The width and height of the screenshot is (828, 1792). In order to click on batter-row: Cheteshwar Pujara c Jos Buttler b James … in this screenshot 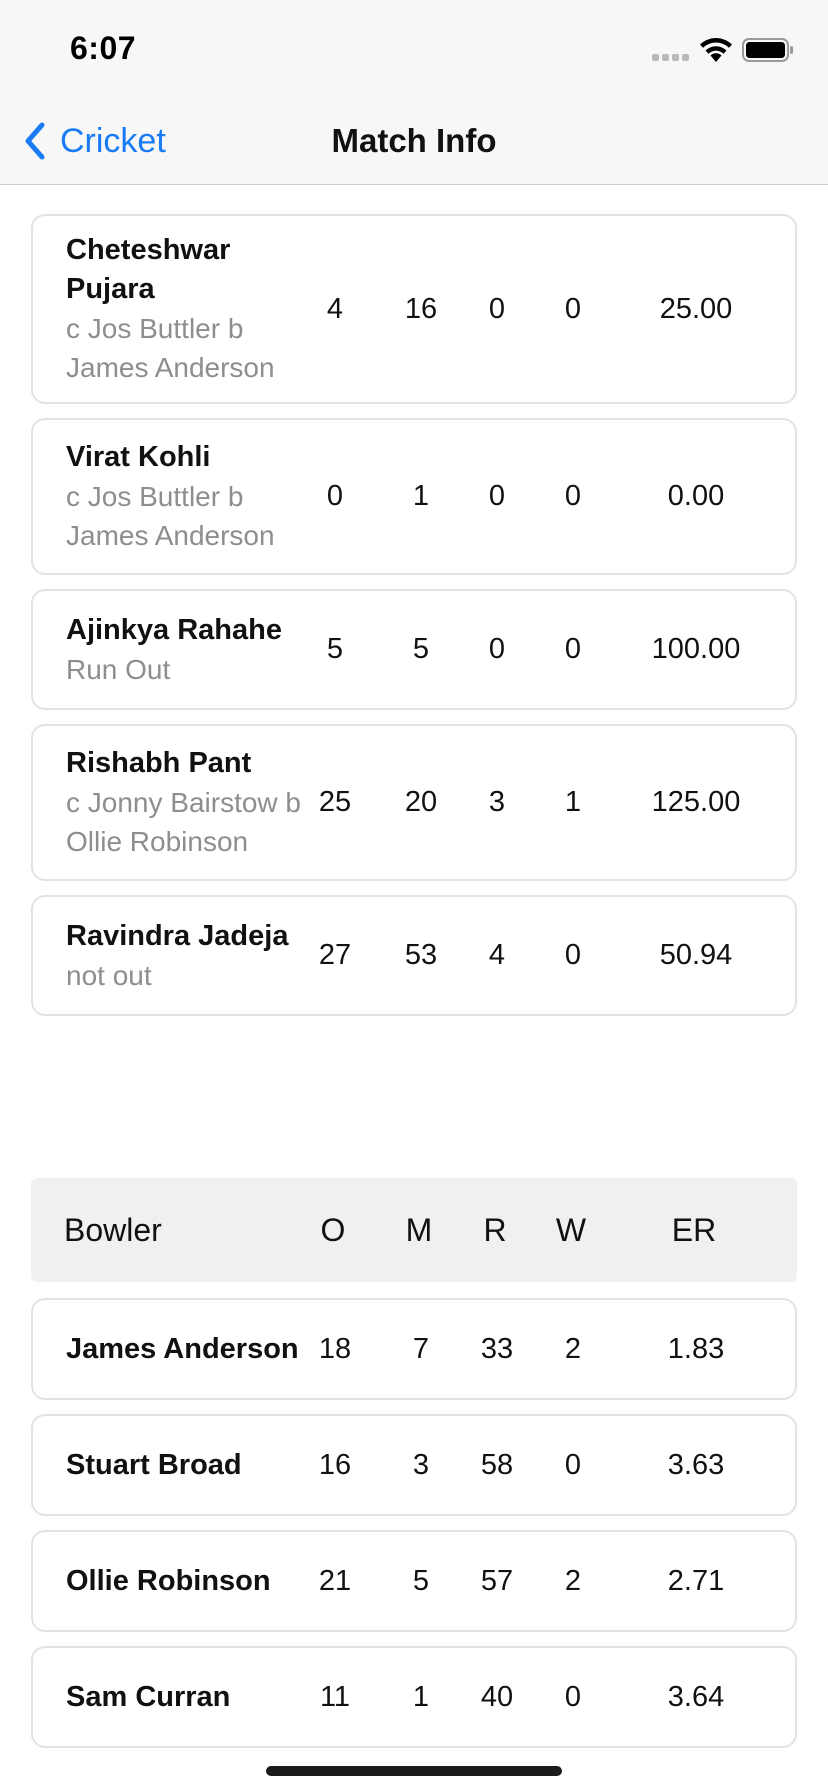, I will do `click(414, 309)`.